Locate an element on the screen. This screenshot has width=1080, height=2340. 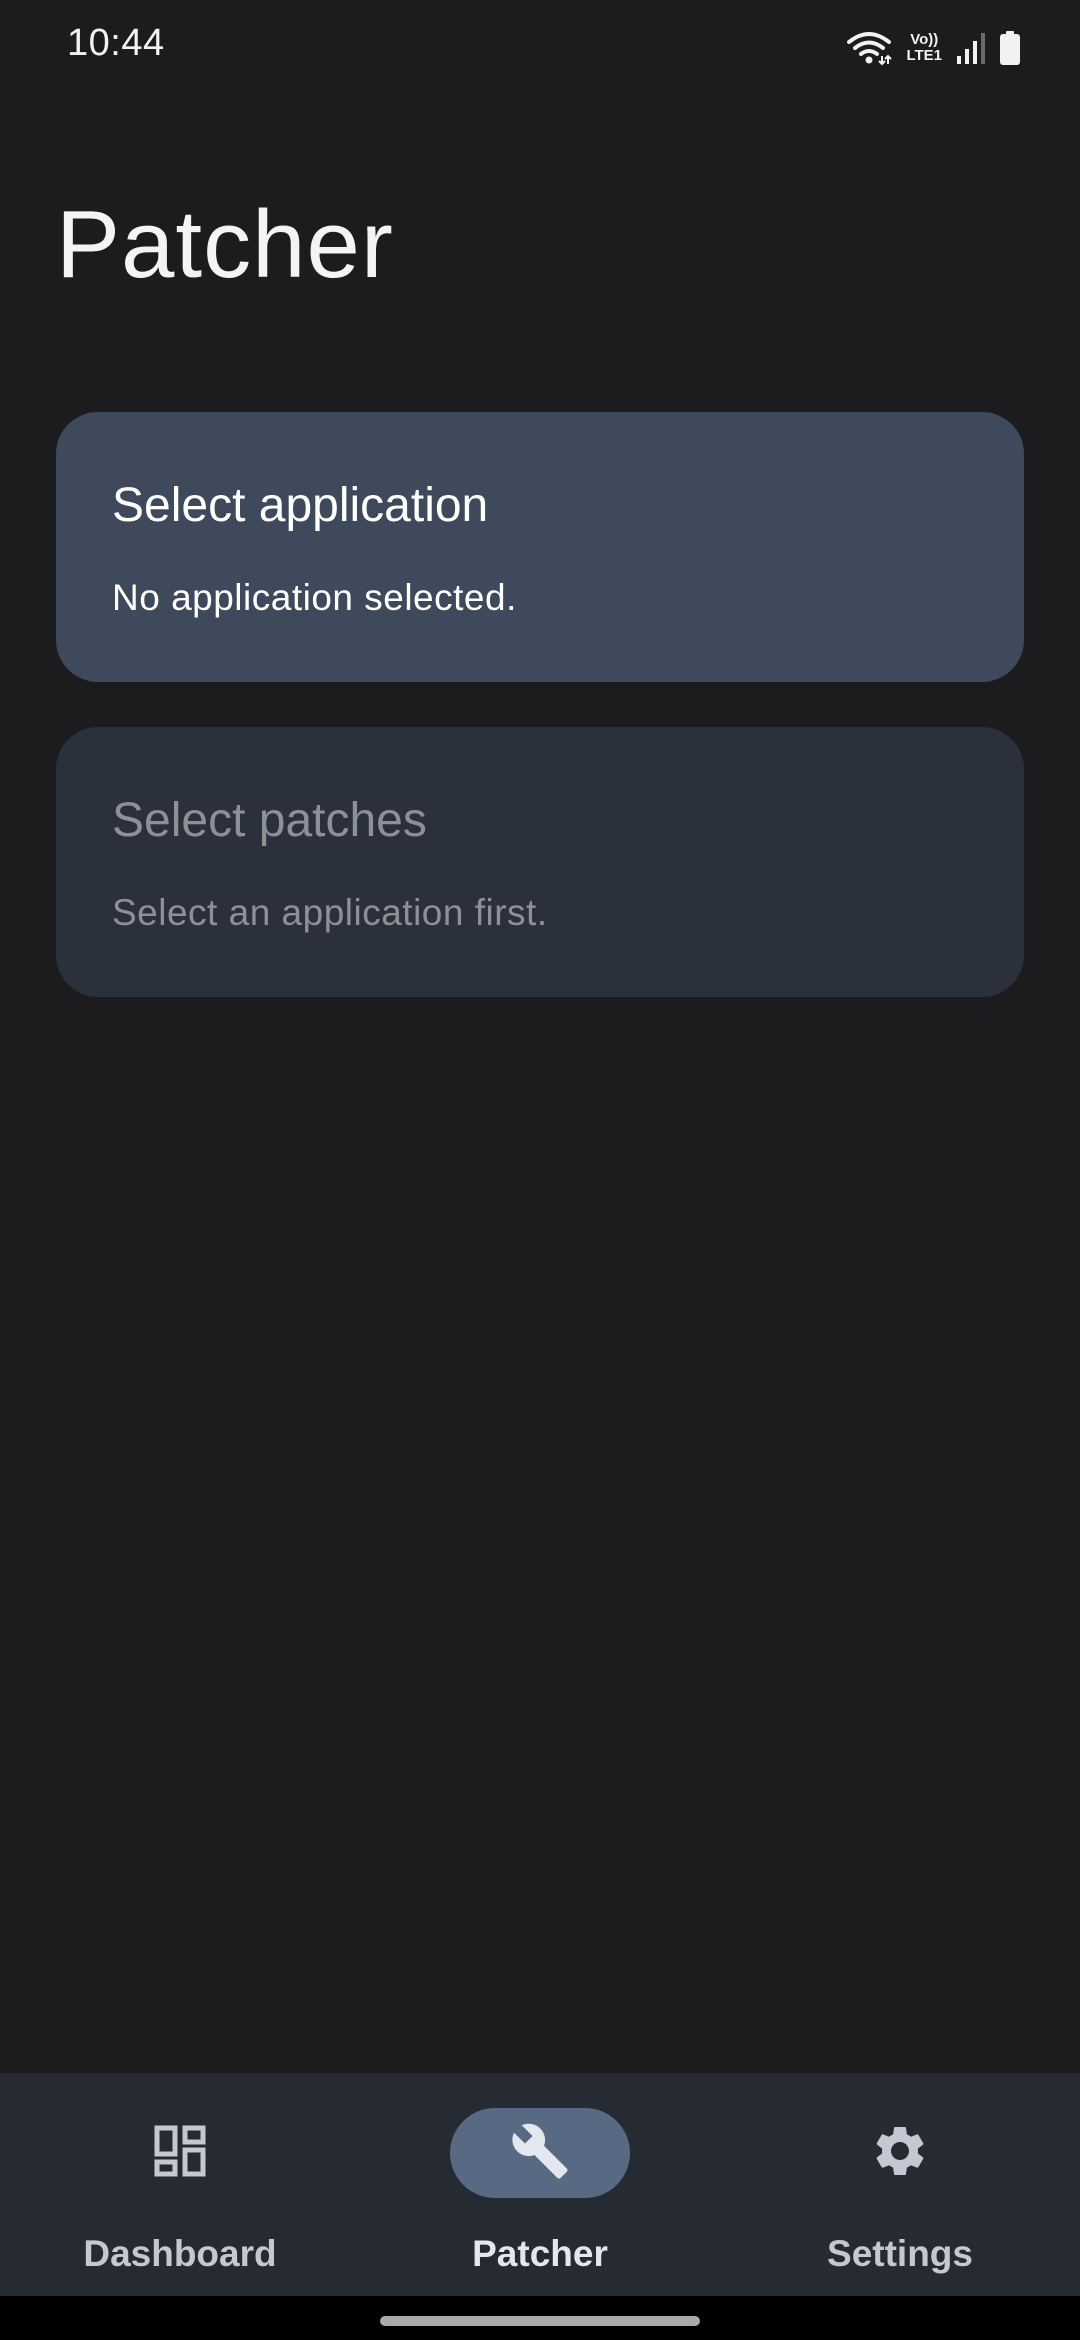
lte-label: LTE1 is located at coordinates (924, 55).